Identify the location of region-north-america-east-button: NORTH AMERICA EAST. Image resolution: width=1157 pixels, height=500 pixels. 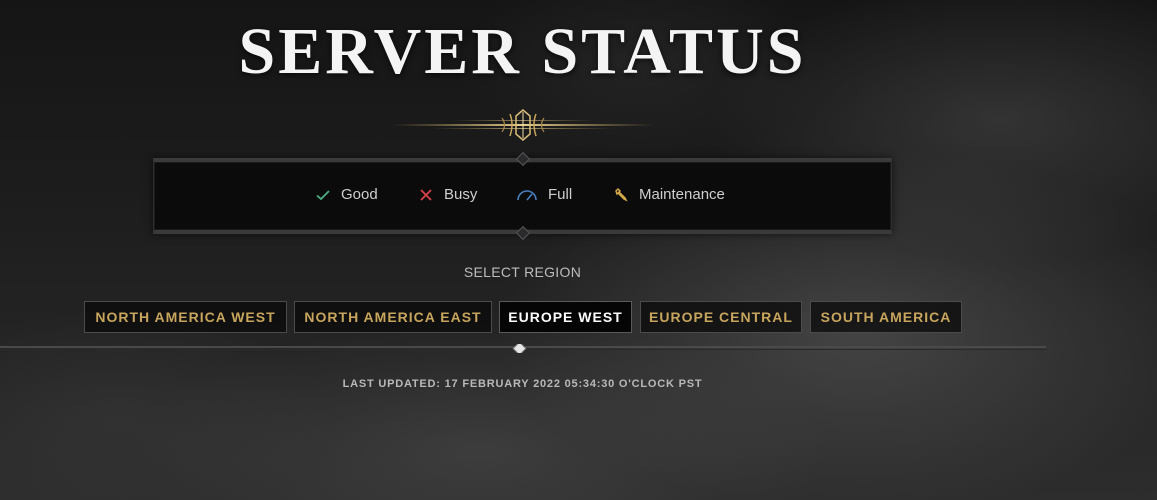
(393, 317).